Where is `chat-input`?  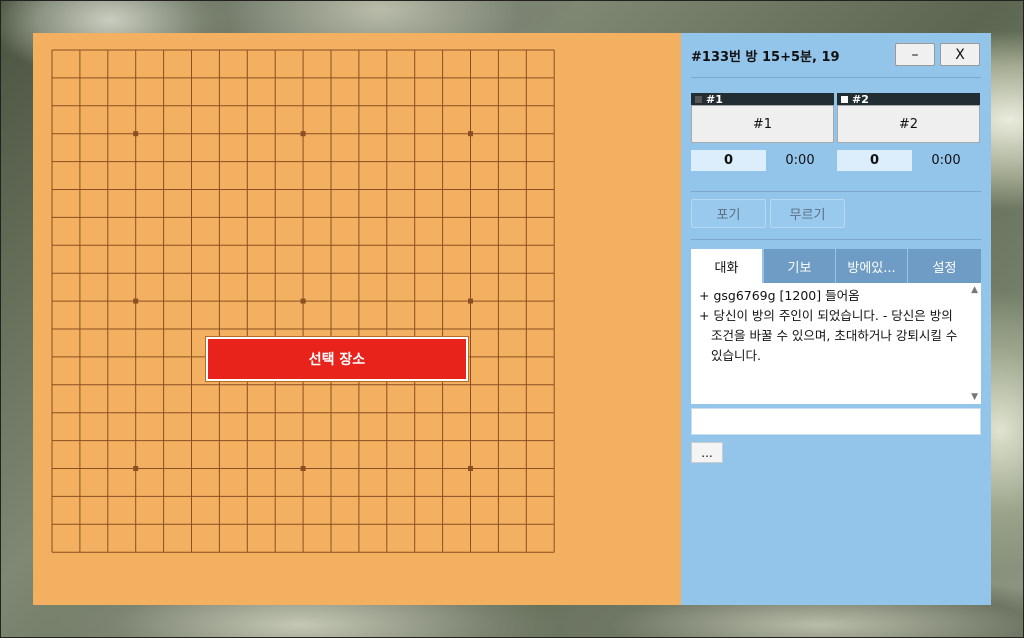 chat-input is located at coordinates (836, 421).